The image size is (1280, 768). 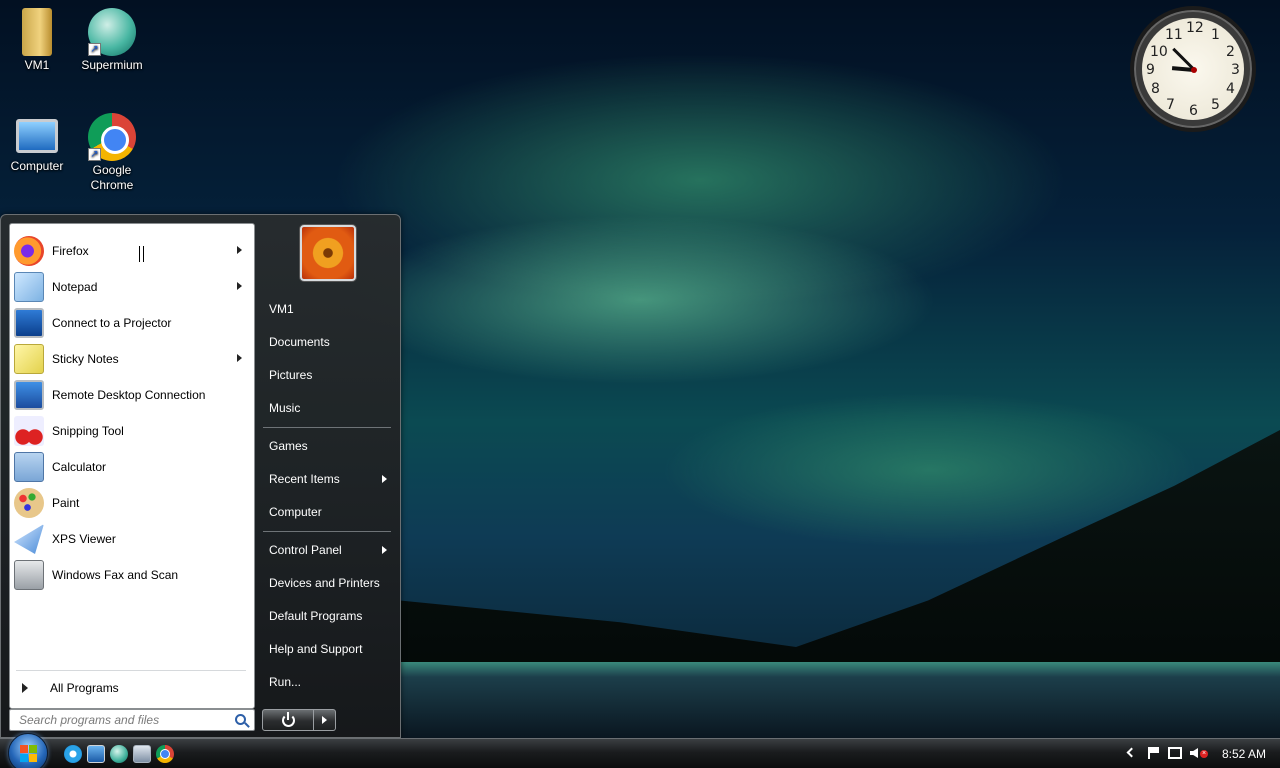 What do you see at coordinates (79, 467) in the screenshot?
I see `program-label: Calculator` at bounding box center [79, 467].